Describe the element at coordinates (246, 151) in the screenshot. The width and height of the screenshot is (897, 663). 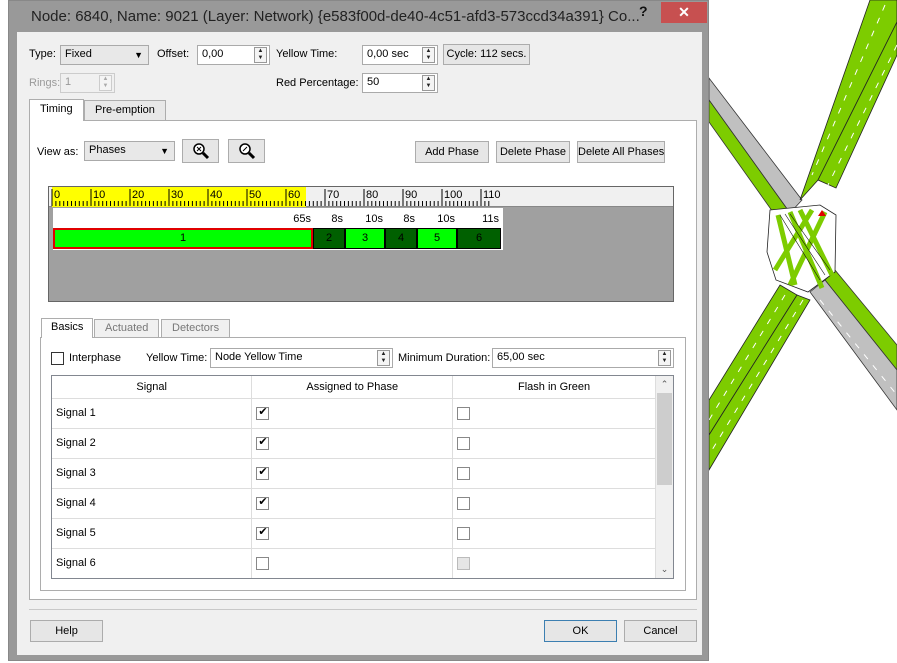
I see `zoom-button` at that location.